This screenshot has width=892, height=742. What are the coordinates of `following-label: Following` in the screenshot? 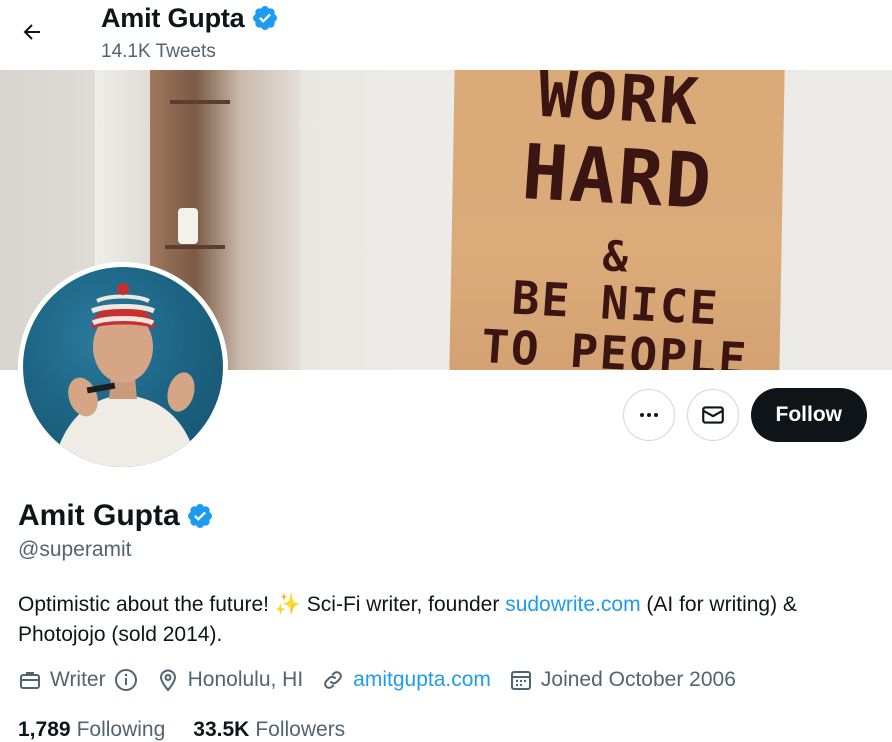 It's located at (121, 729).